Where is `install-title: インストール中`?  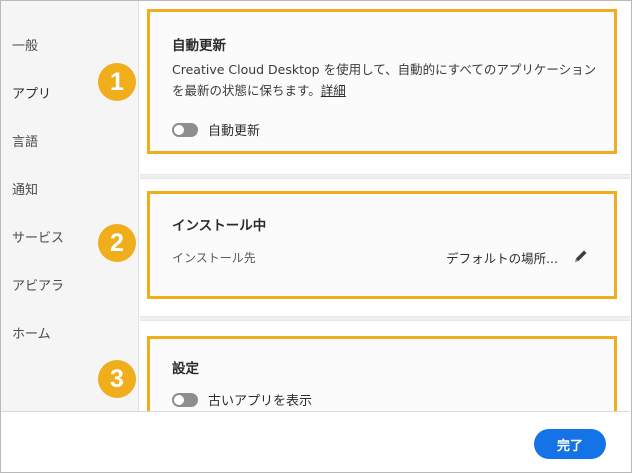
install-title: インストール中 is located at coordinates (219, 226).